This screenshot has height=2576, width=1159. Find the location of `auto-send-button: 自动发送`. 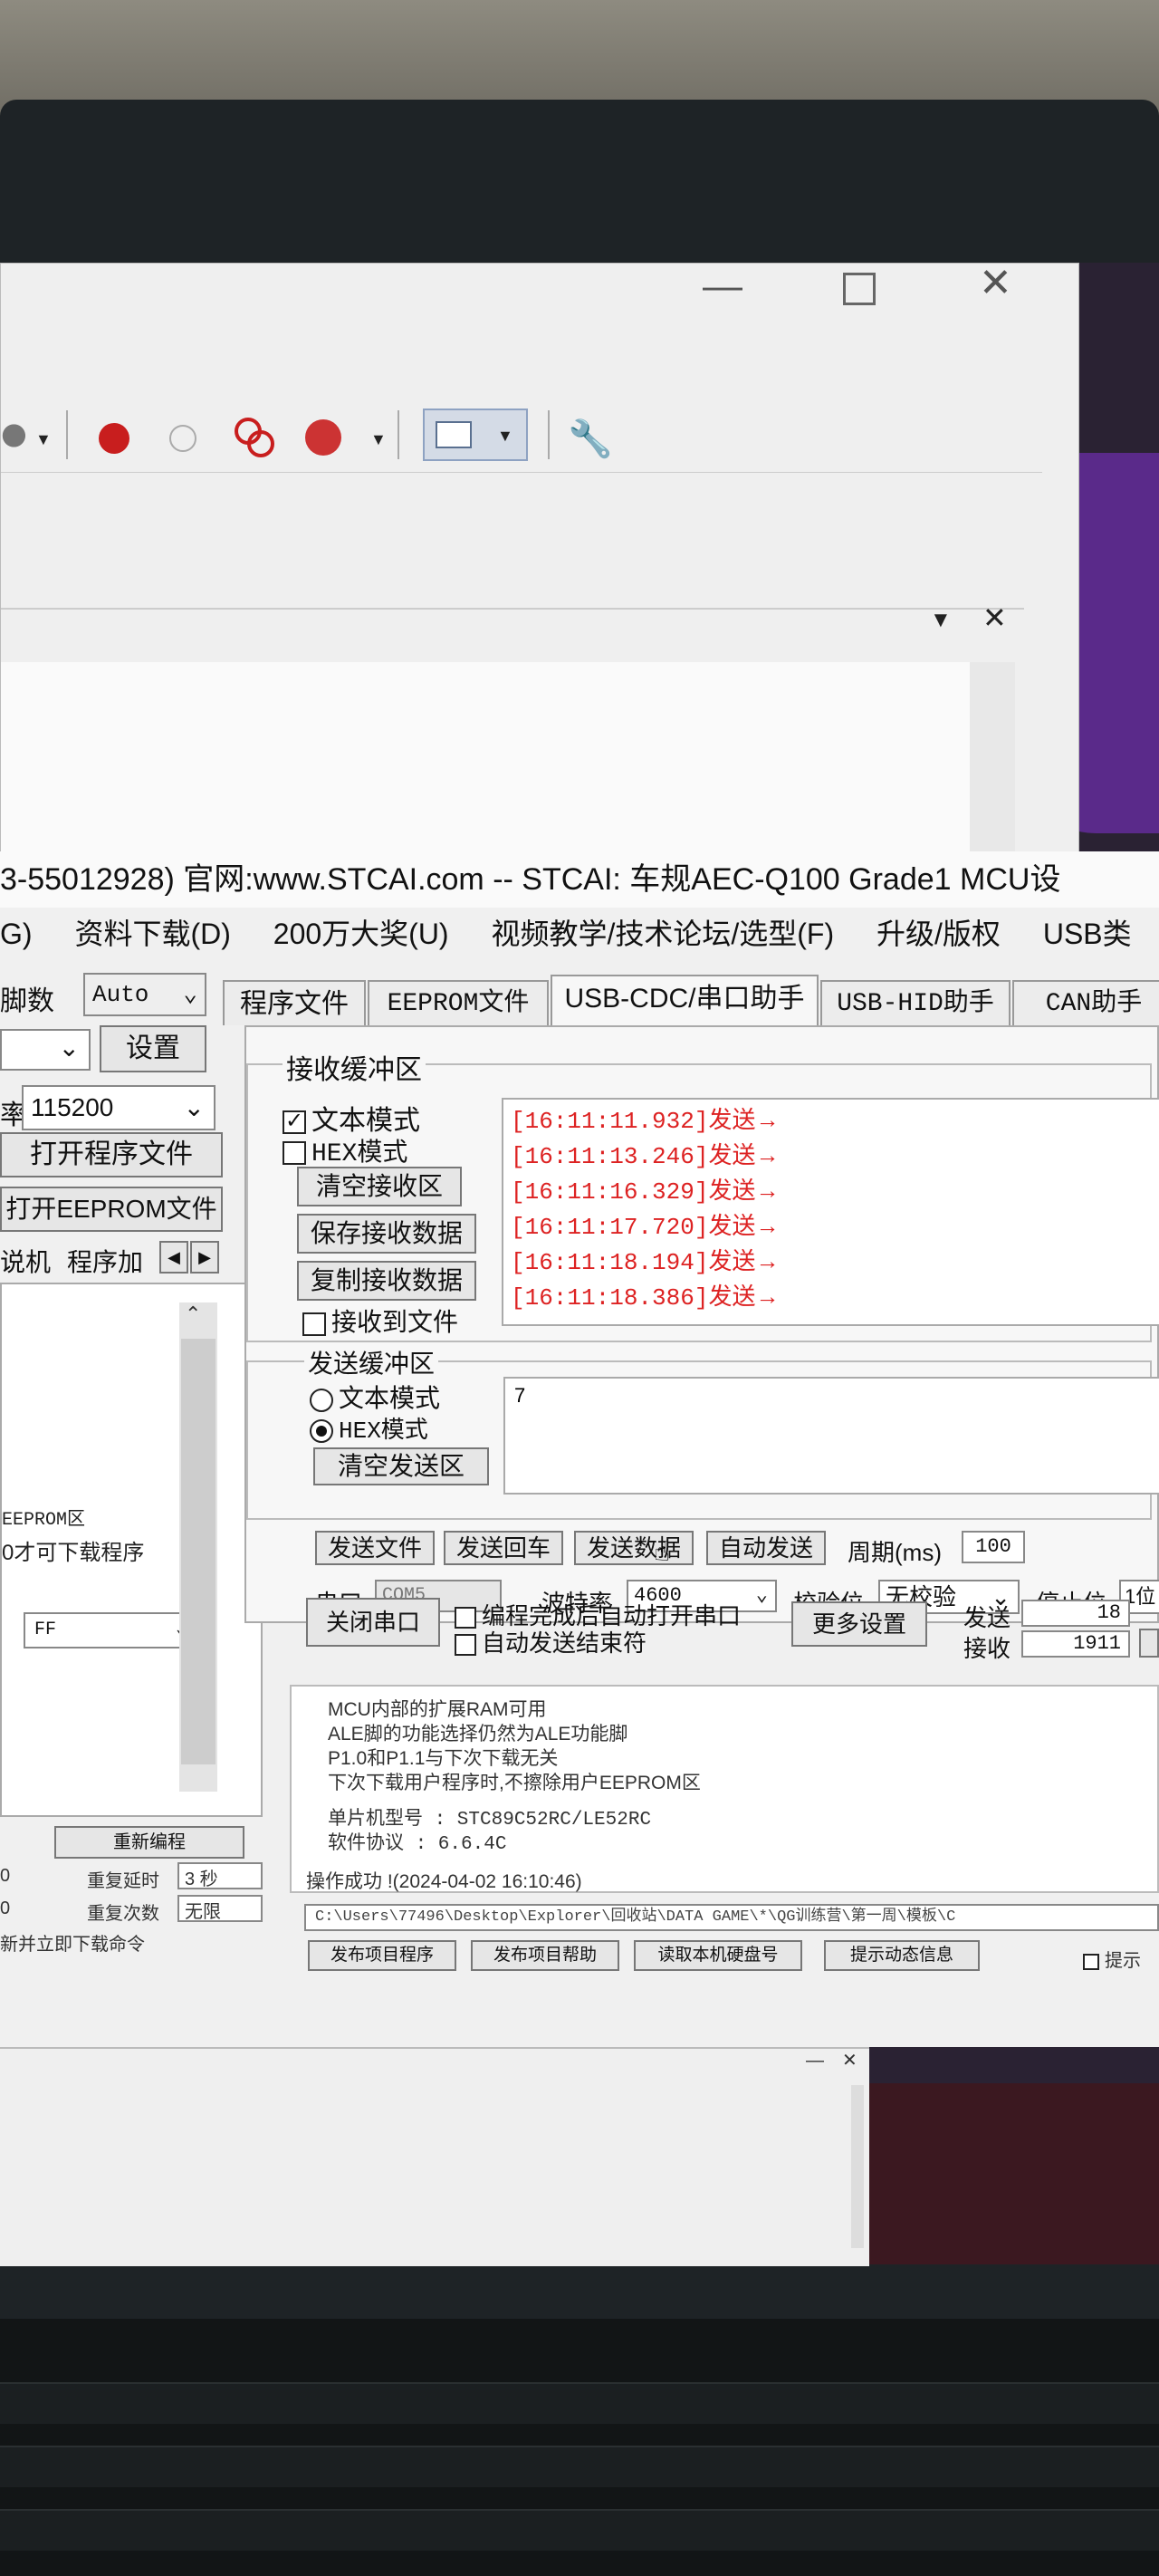

auto-send-button: 自动发送 is located at coordinates (766, 1548).